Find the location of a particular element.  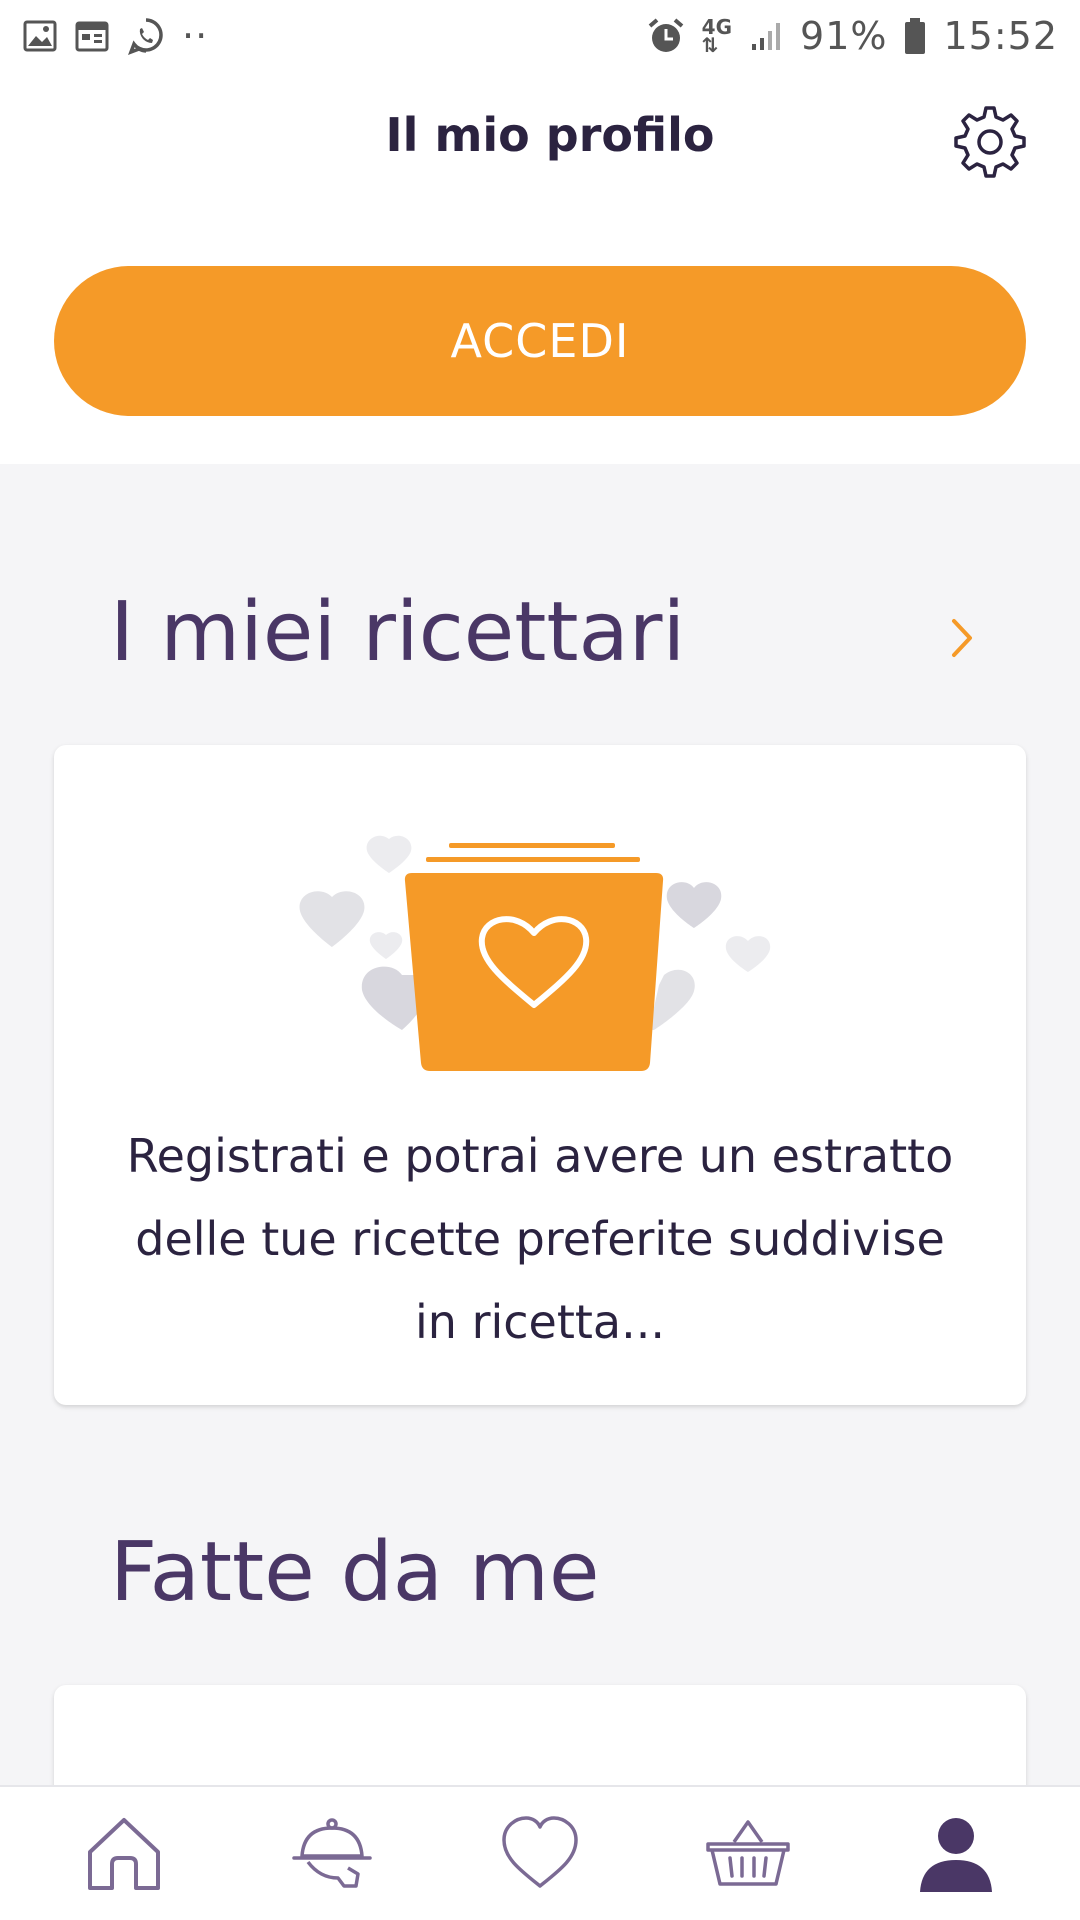

chevron-right-icon is located at coordinates (962, 638).